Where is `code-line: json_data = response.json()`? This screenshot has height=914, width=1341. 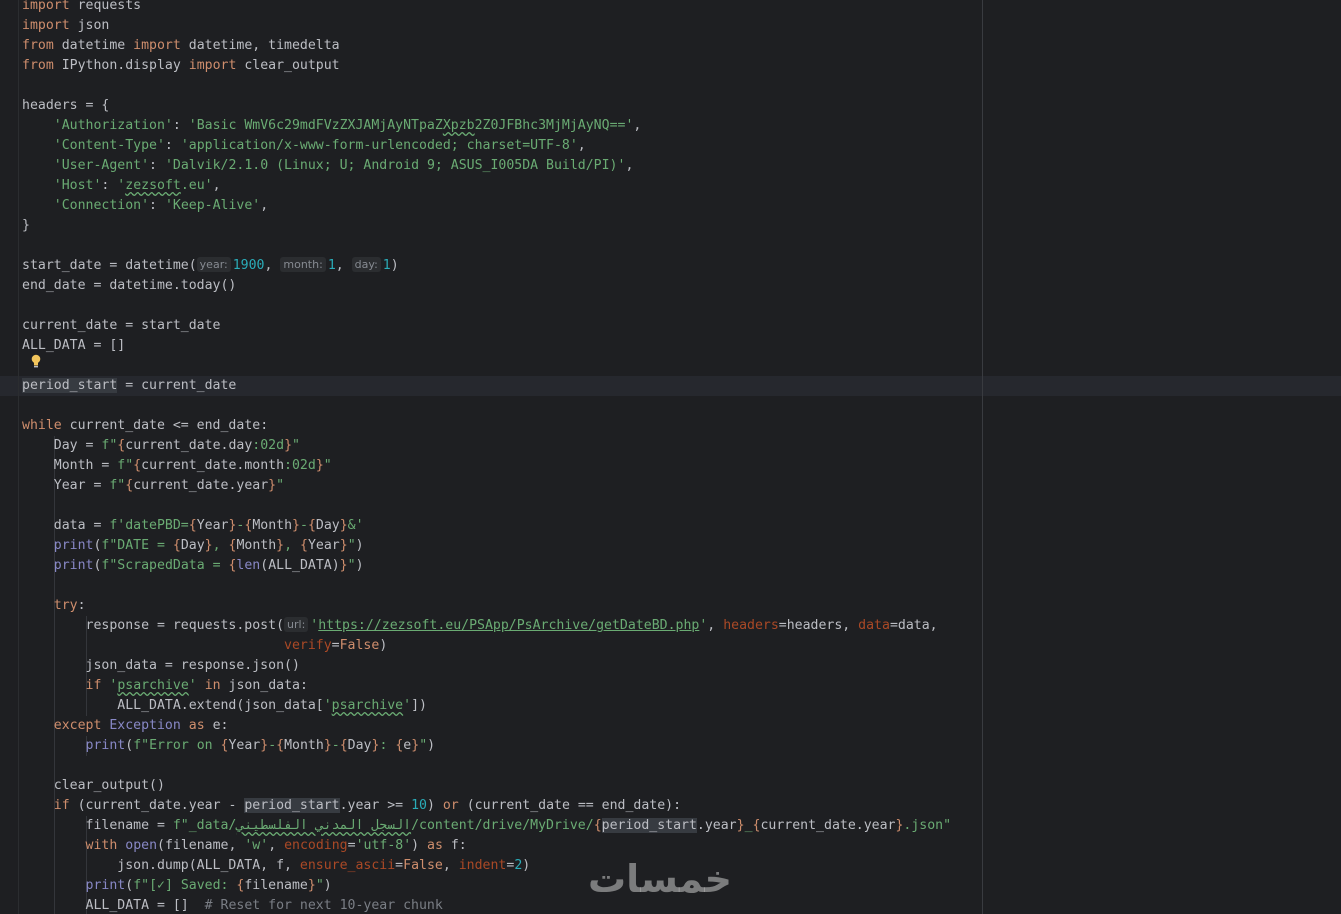
code-line: json_data = response.json() is located at coordinates (161, 665).